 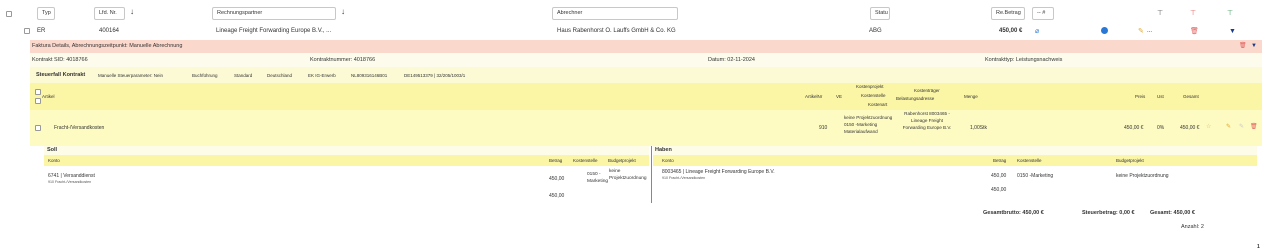 I want to click on artikel-row-checkbox, so click(x=38, y=128).